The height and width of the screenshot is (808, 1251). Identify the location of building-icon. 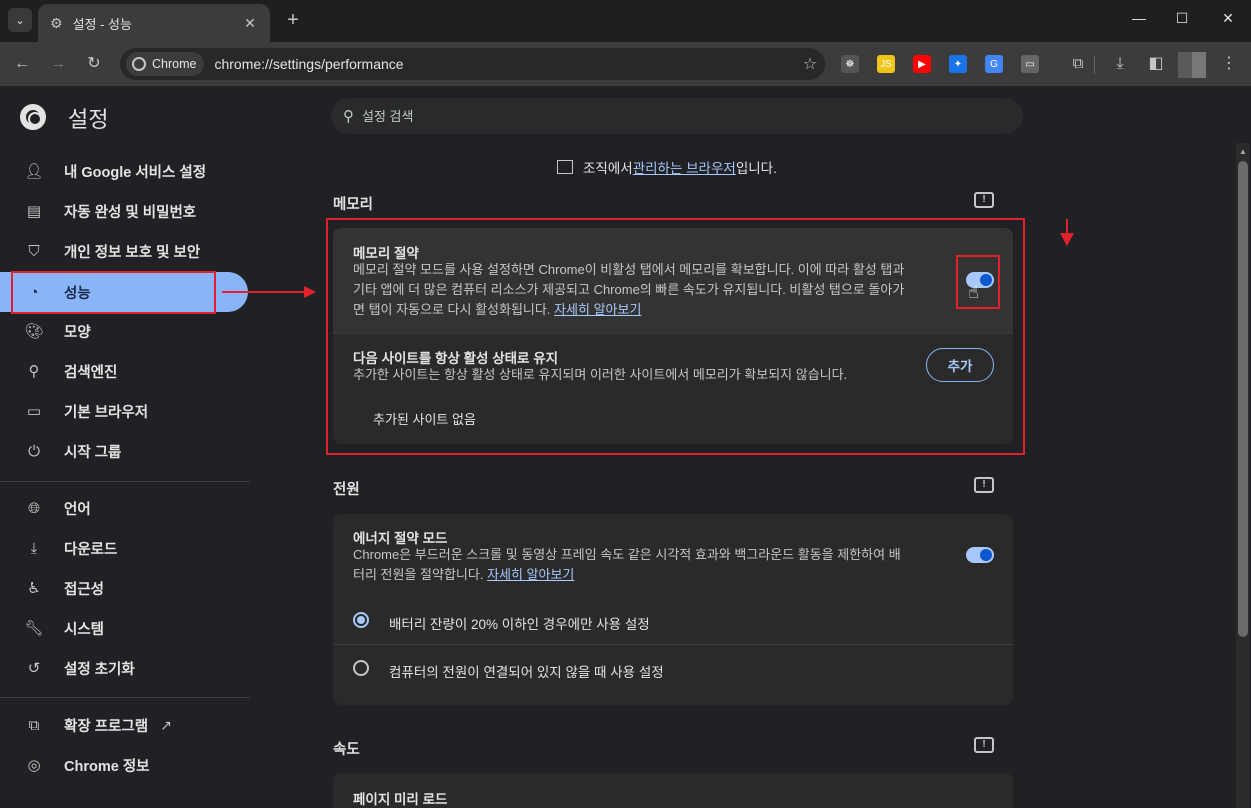
(565, 167).